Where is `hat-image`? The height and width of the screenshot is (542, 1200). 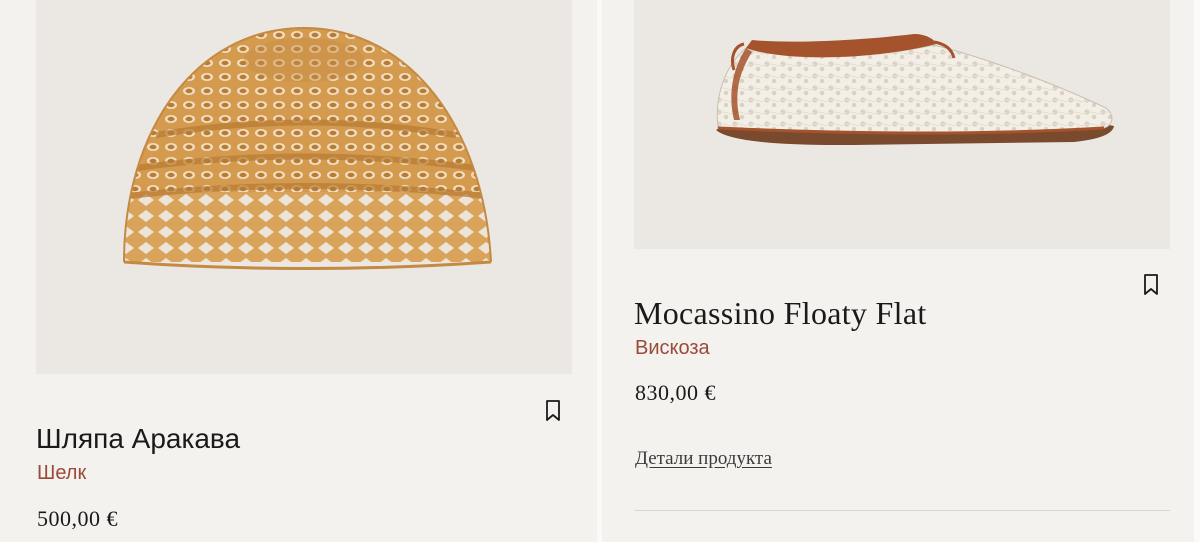
hat-image is located at coordinates (307, 148).